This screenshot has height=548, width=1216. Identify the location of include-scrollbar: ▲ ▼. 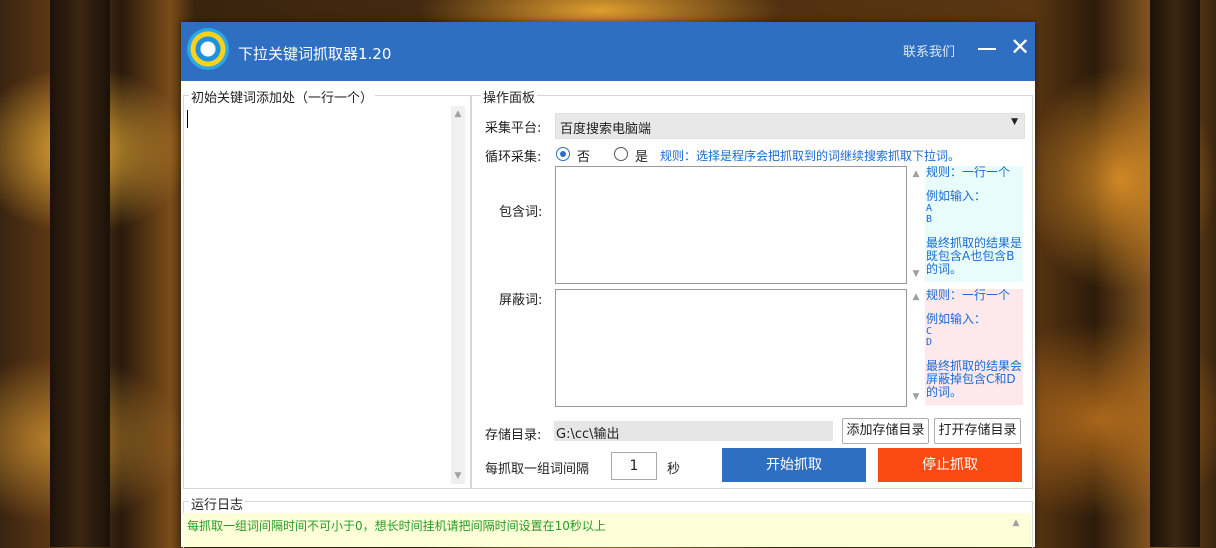
(916, 224).